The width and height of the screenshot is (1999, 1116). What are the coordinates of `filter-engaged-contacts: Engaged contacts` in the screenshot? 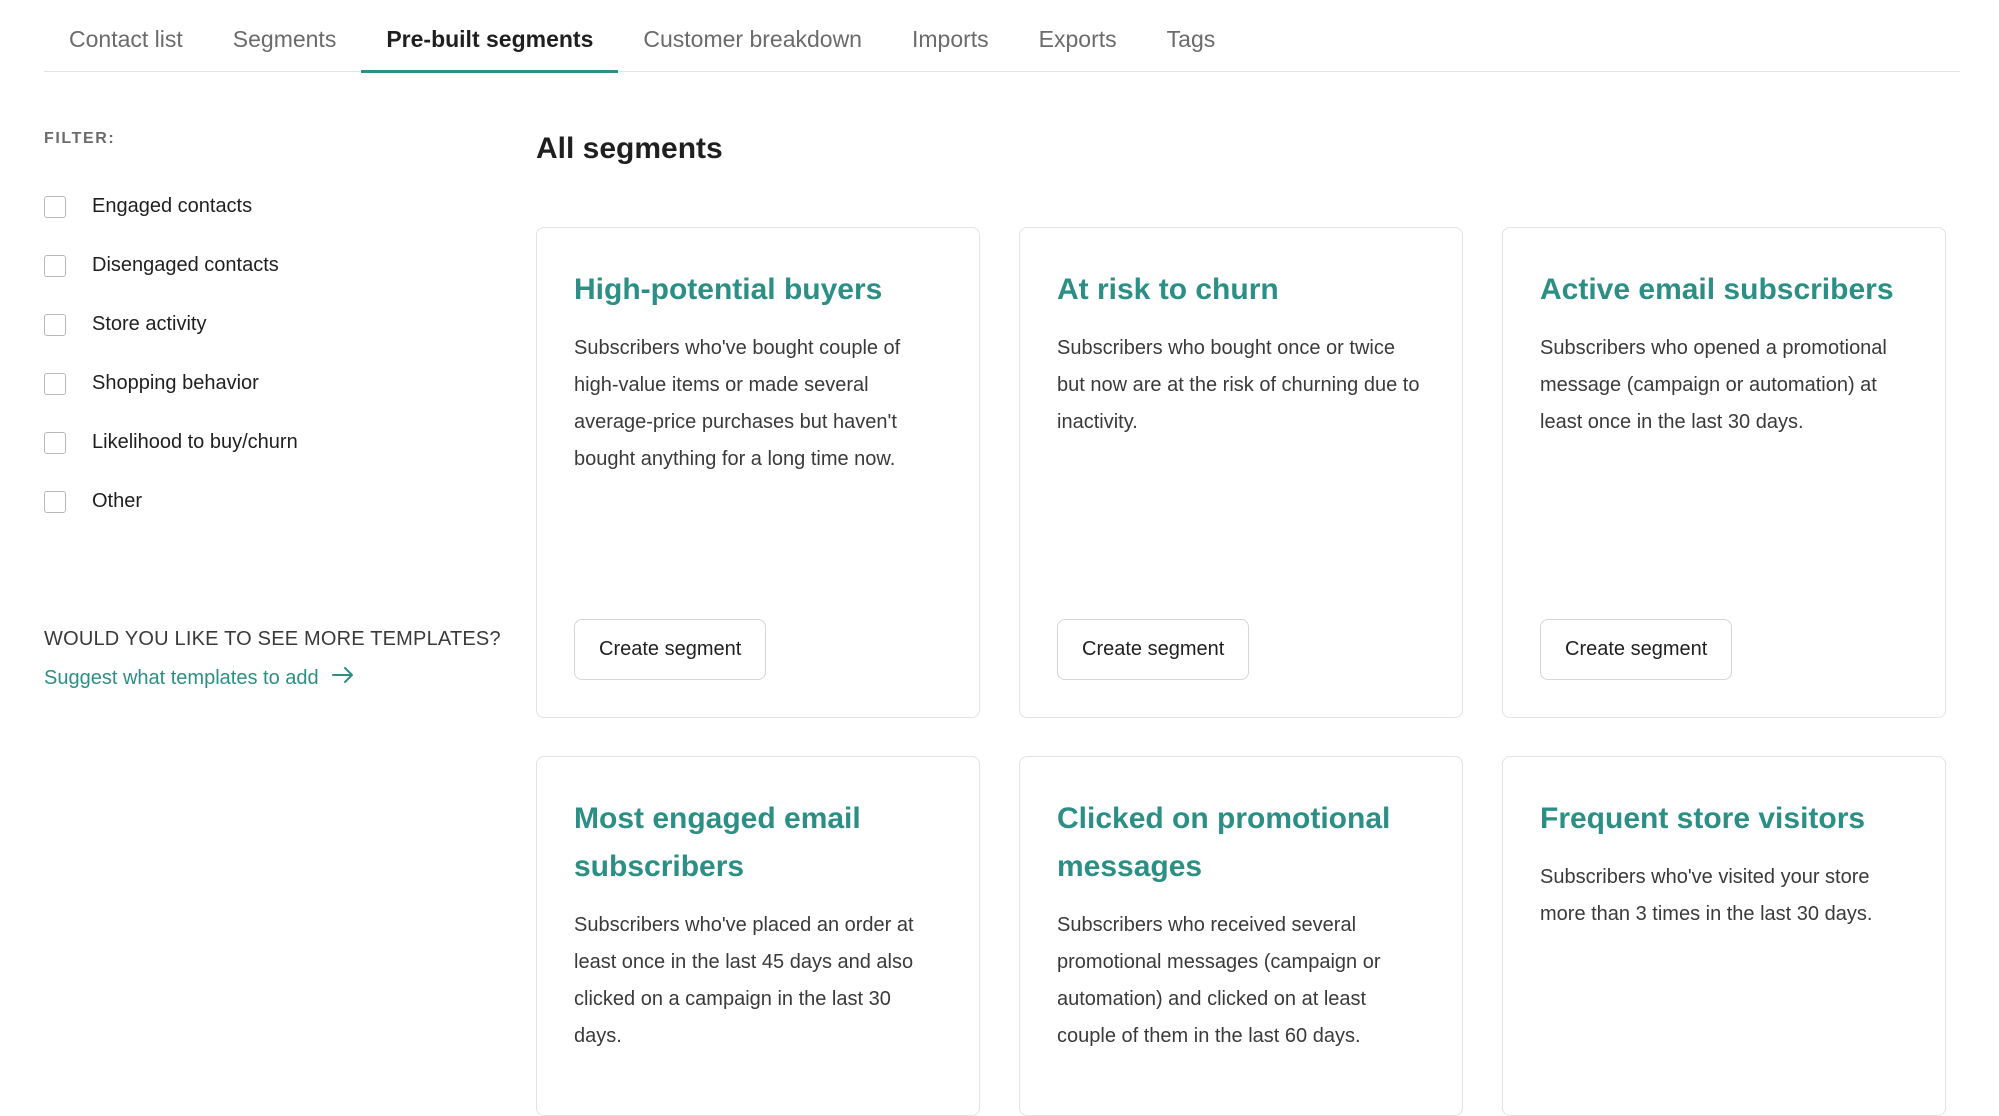 It's located at (264, 206).